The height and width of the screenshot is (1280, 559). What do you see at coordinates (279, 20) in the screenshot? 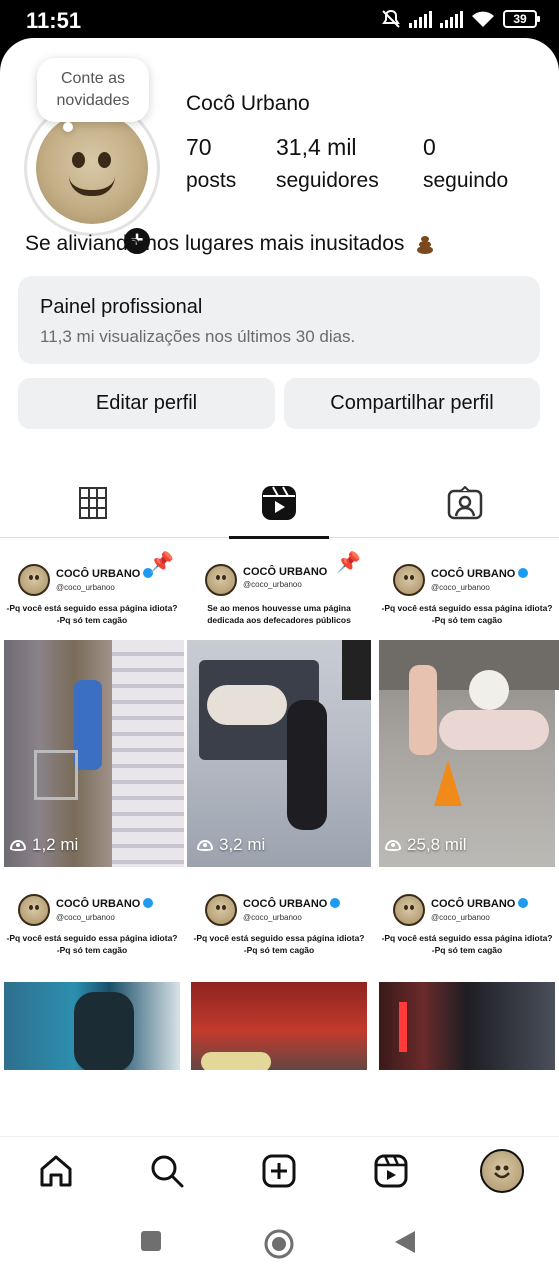
I see `status-bar: 11:51 39` at bounding box center [279, 20].